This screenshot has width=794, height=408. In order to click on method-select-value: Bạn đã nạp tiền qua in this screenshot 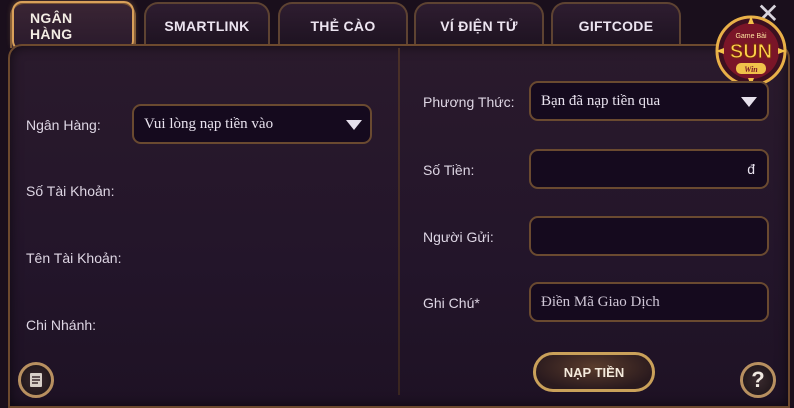, I will do `click(601, 100)`.